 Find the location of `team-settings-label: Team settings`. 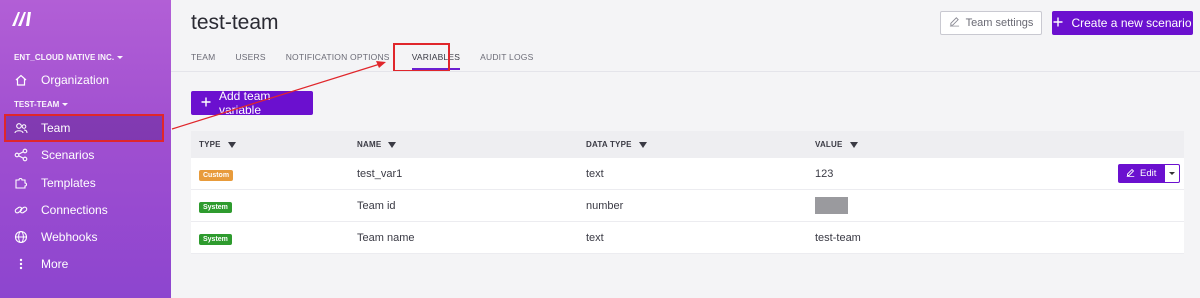

team-settings-label: Team settings is located at coordinates (999, 23).